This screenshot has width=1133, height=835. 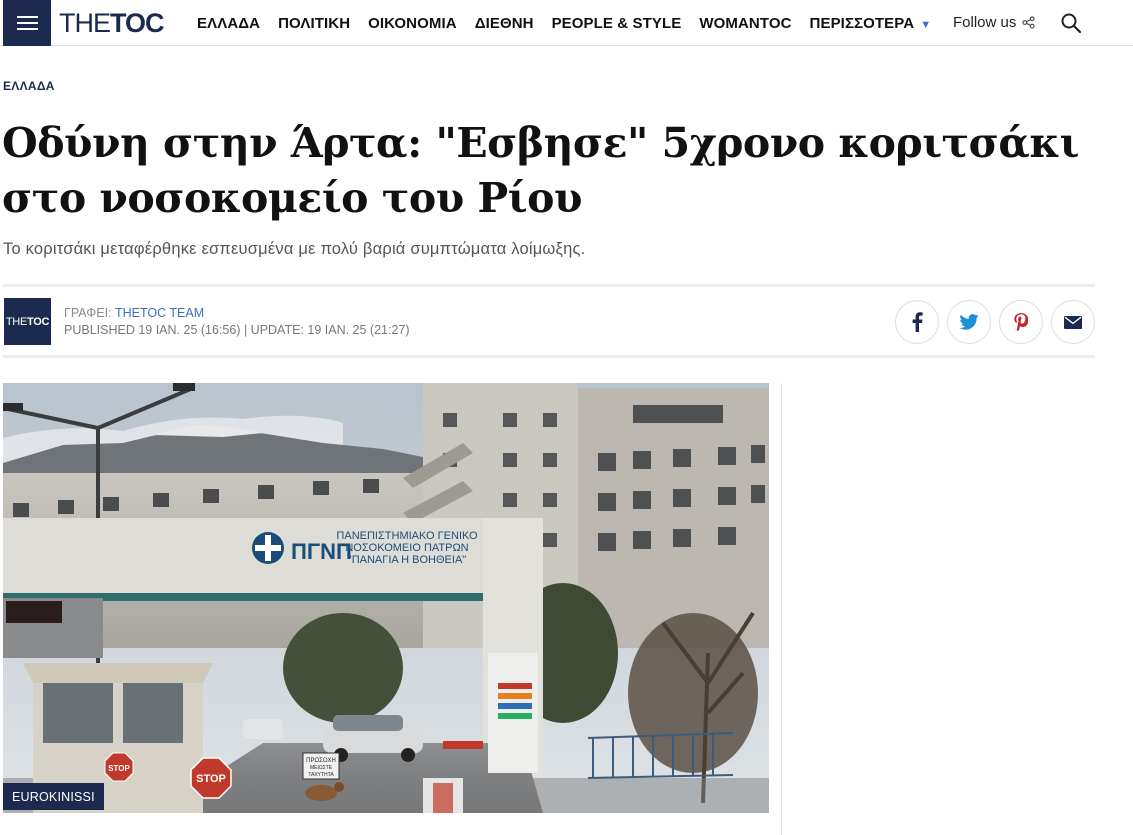 What do you see at coordinates (407, 536) in the screenshot?
I see `hospital-sign-line-1: ΠΑΝΕΠΙΣΤΗΜΙΑΚΟ ΓΕΝΙΚΟ` at bounding box center [407, 536].